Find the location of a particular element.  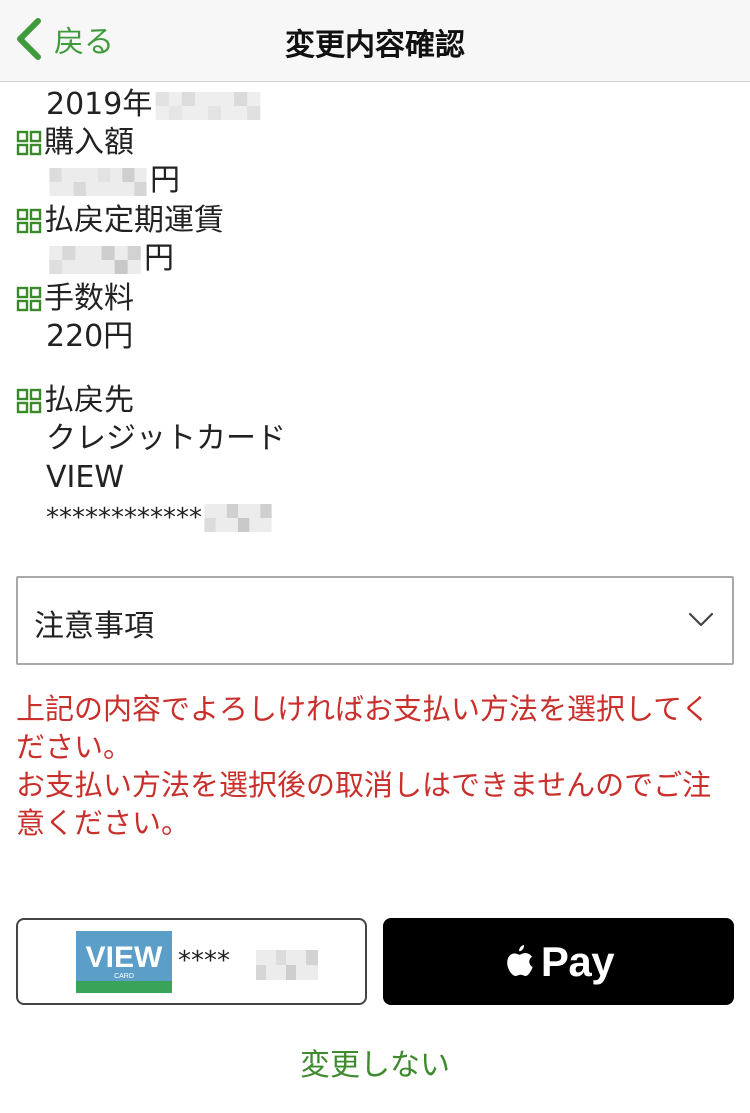

card-brand: VIEW is located at coordinates (85, 477).